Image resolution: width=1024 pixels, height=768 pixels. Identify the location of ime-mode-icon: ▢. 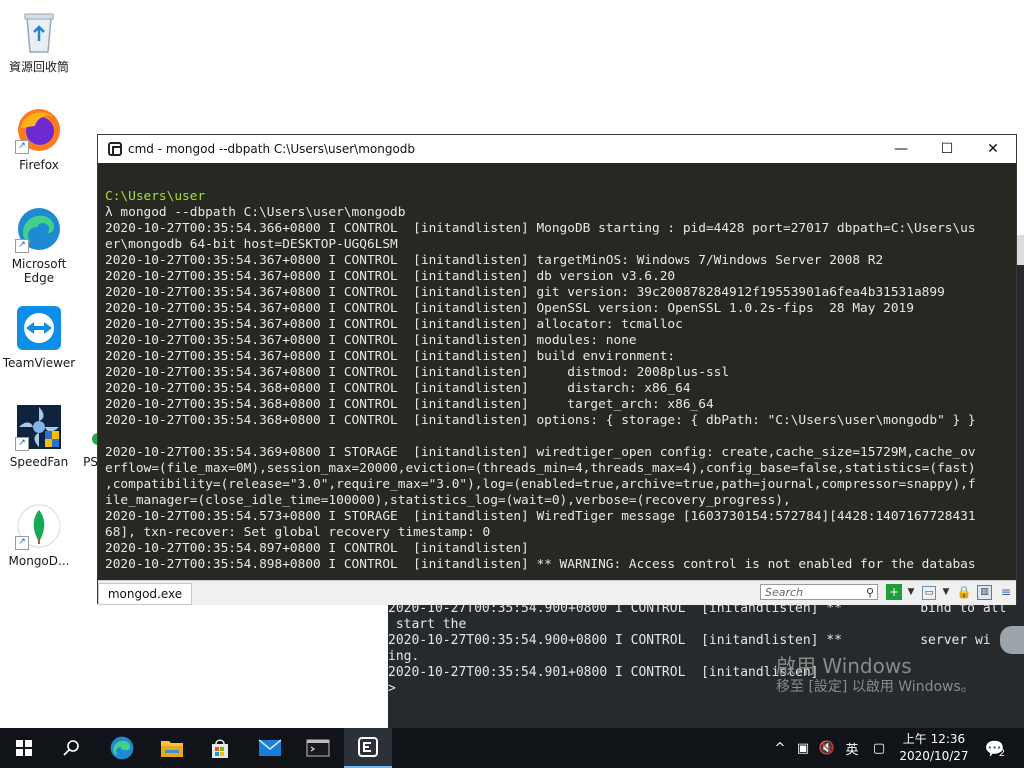
(879, 748).